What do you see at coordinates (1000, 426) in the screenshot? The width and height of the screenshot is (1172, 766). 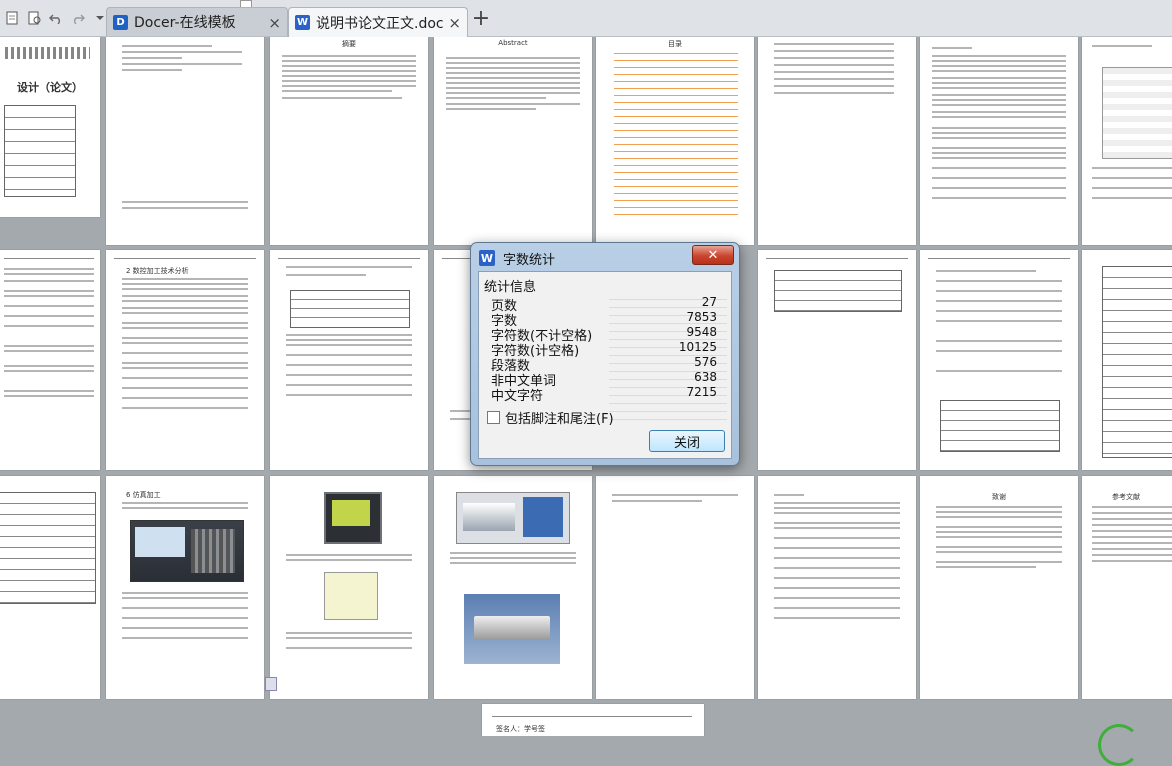 I see `process-table` at bounding box center [1000, 426].